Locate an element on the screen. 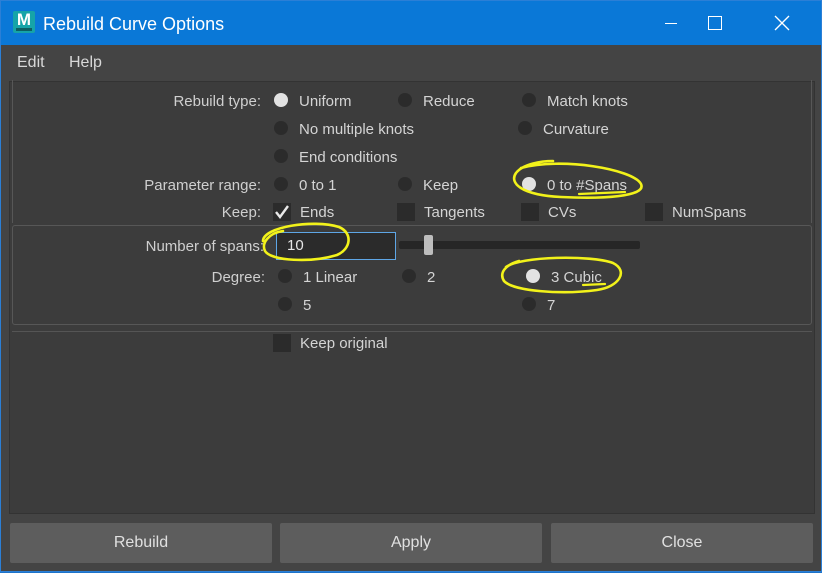 This screenshot has height=573, width=822. menu-bar: Edit Help is located at coordinates (411, 61).